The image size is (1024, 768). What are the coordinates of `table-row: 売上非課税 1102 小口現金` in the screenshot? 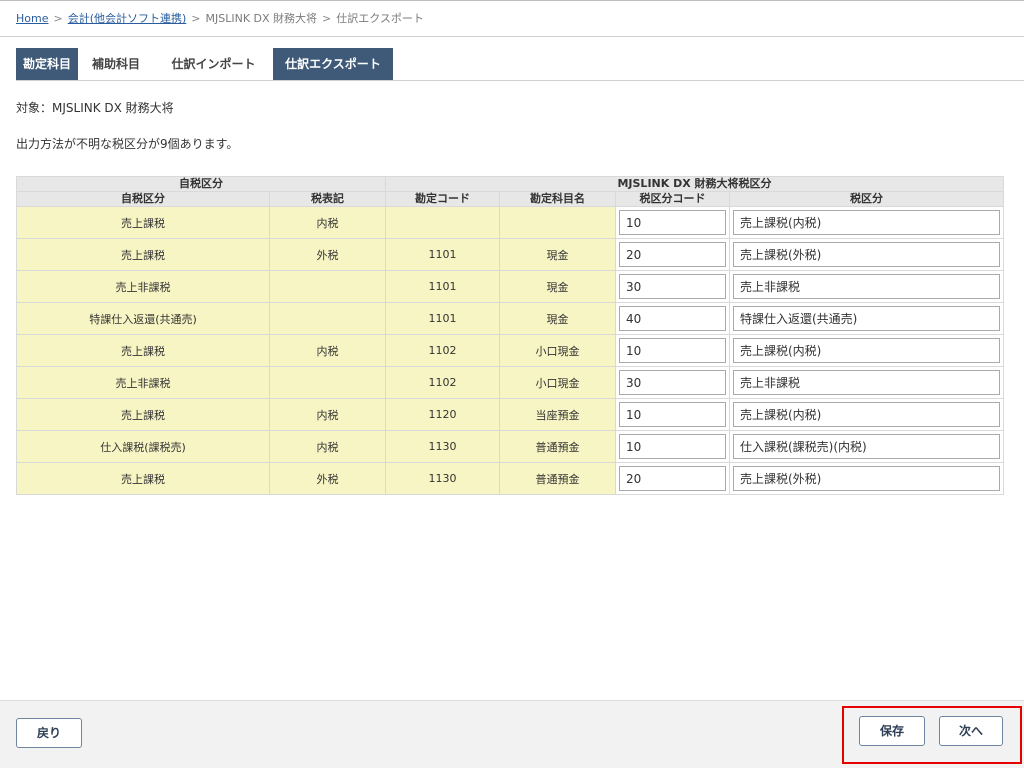 It's located at (510, 382).